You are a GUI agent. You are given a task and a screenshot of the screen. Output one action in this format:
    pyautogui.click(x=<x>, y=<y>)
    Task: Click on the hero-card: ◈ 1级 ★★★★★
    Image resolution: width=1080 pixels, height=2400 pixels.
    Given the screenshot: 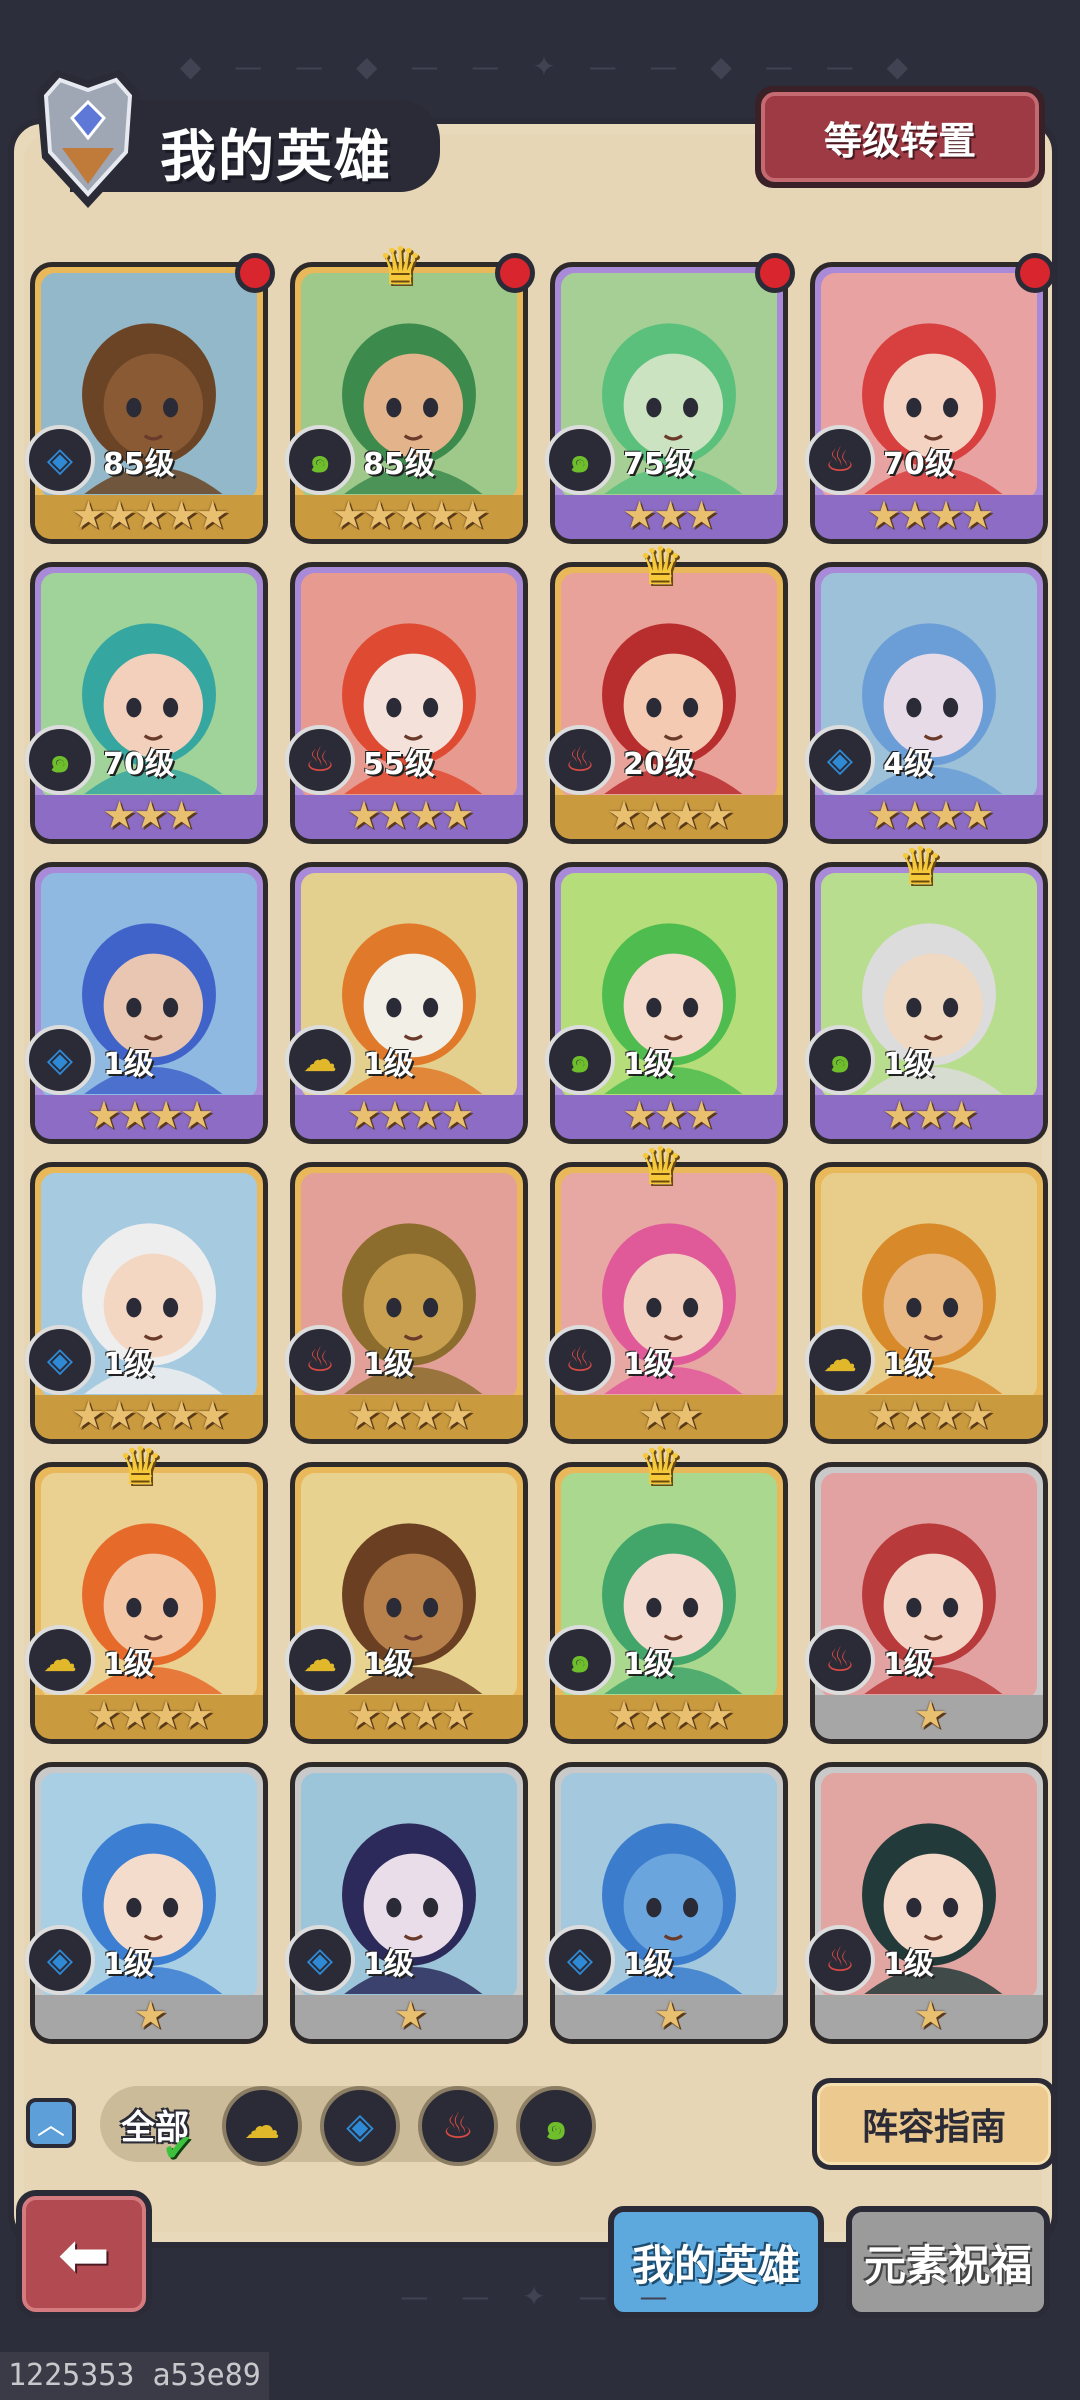 What is the action you would take?
    pyautogui.click(x=146, y=1303)
    